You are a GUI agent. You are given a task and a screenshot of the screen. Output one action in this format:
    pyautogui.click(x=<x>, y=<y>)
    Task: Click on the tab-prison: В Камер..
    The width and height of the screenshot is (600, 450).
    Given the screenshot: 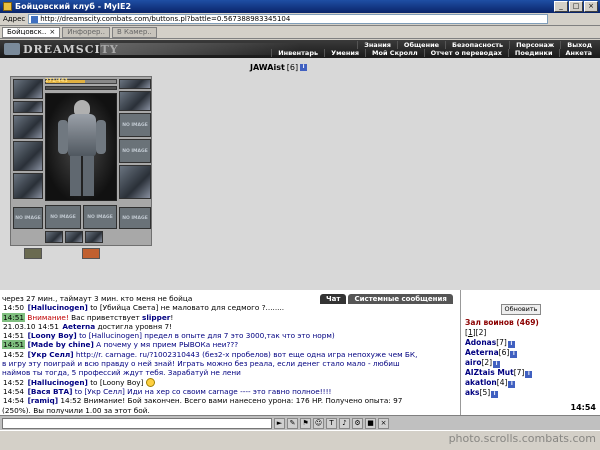 What is the action you would take?
    pyautogui.click(x=134, y=32)
    